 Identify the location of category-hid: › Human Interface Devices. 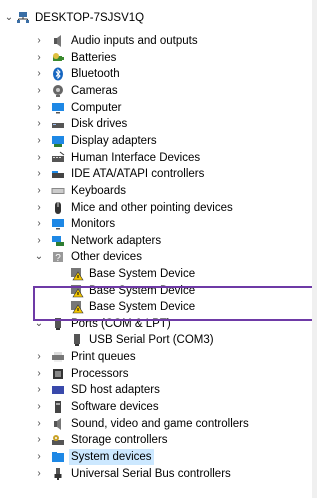
(158, 158).